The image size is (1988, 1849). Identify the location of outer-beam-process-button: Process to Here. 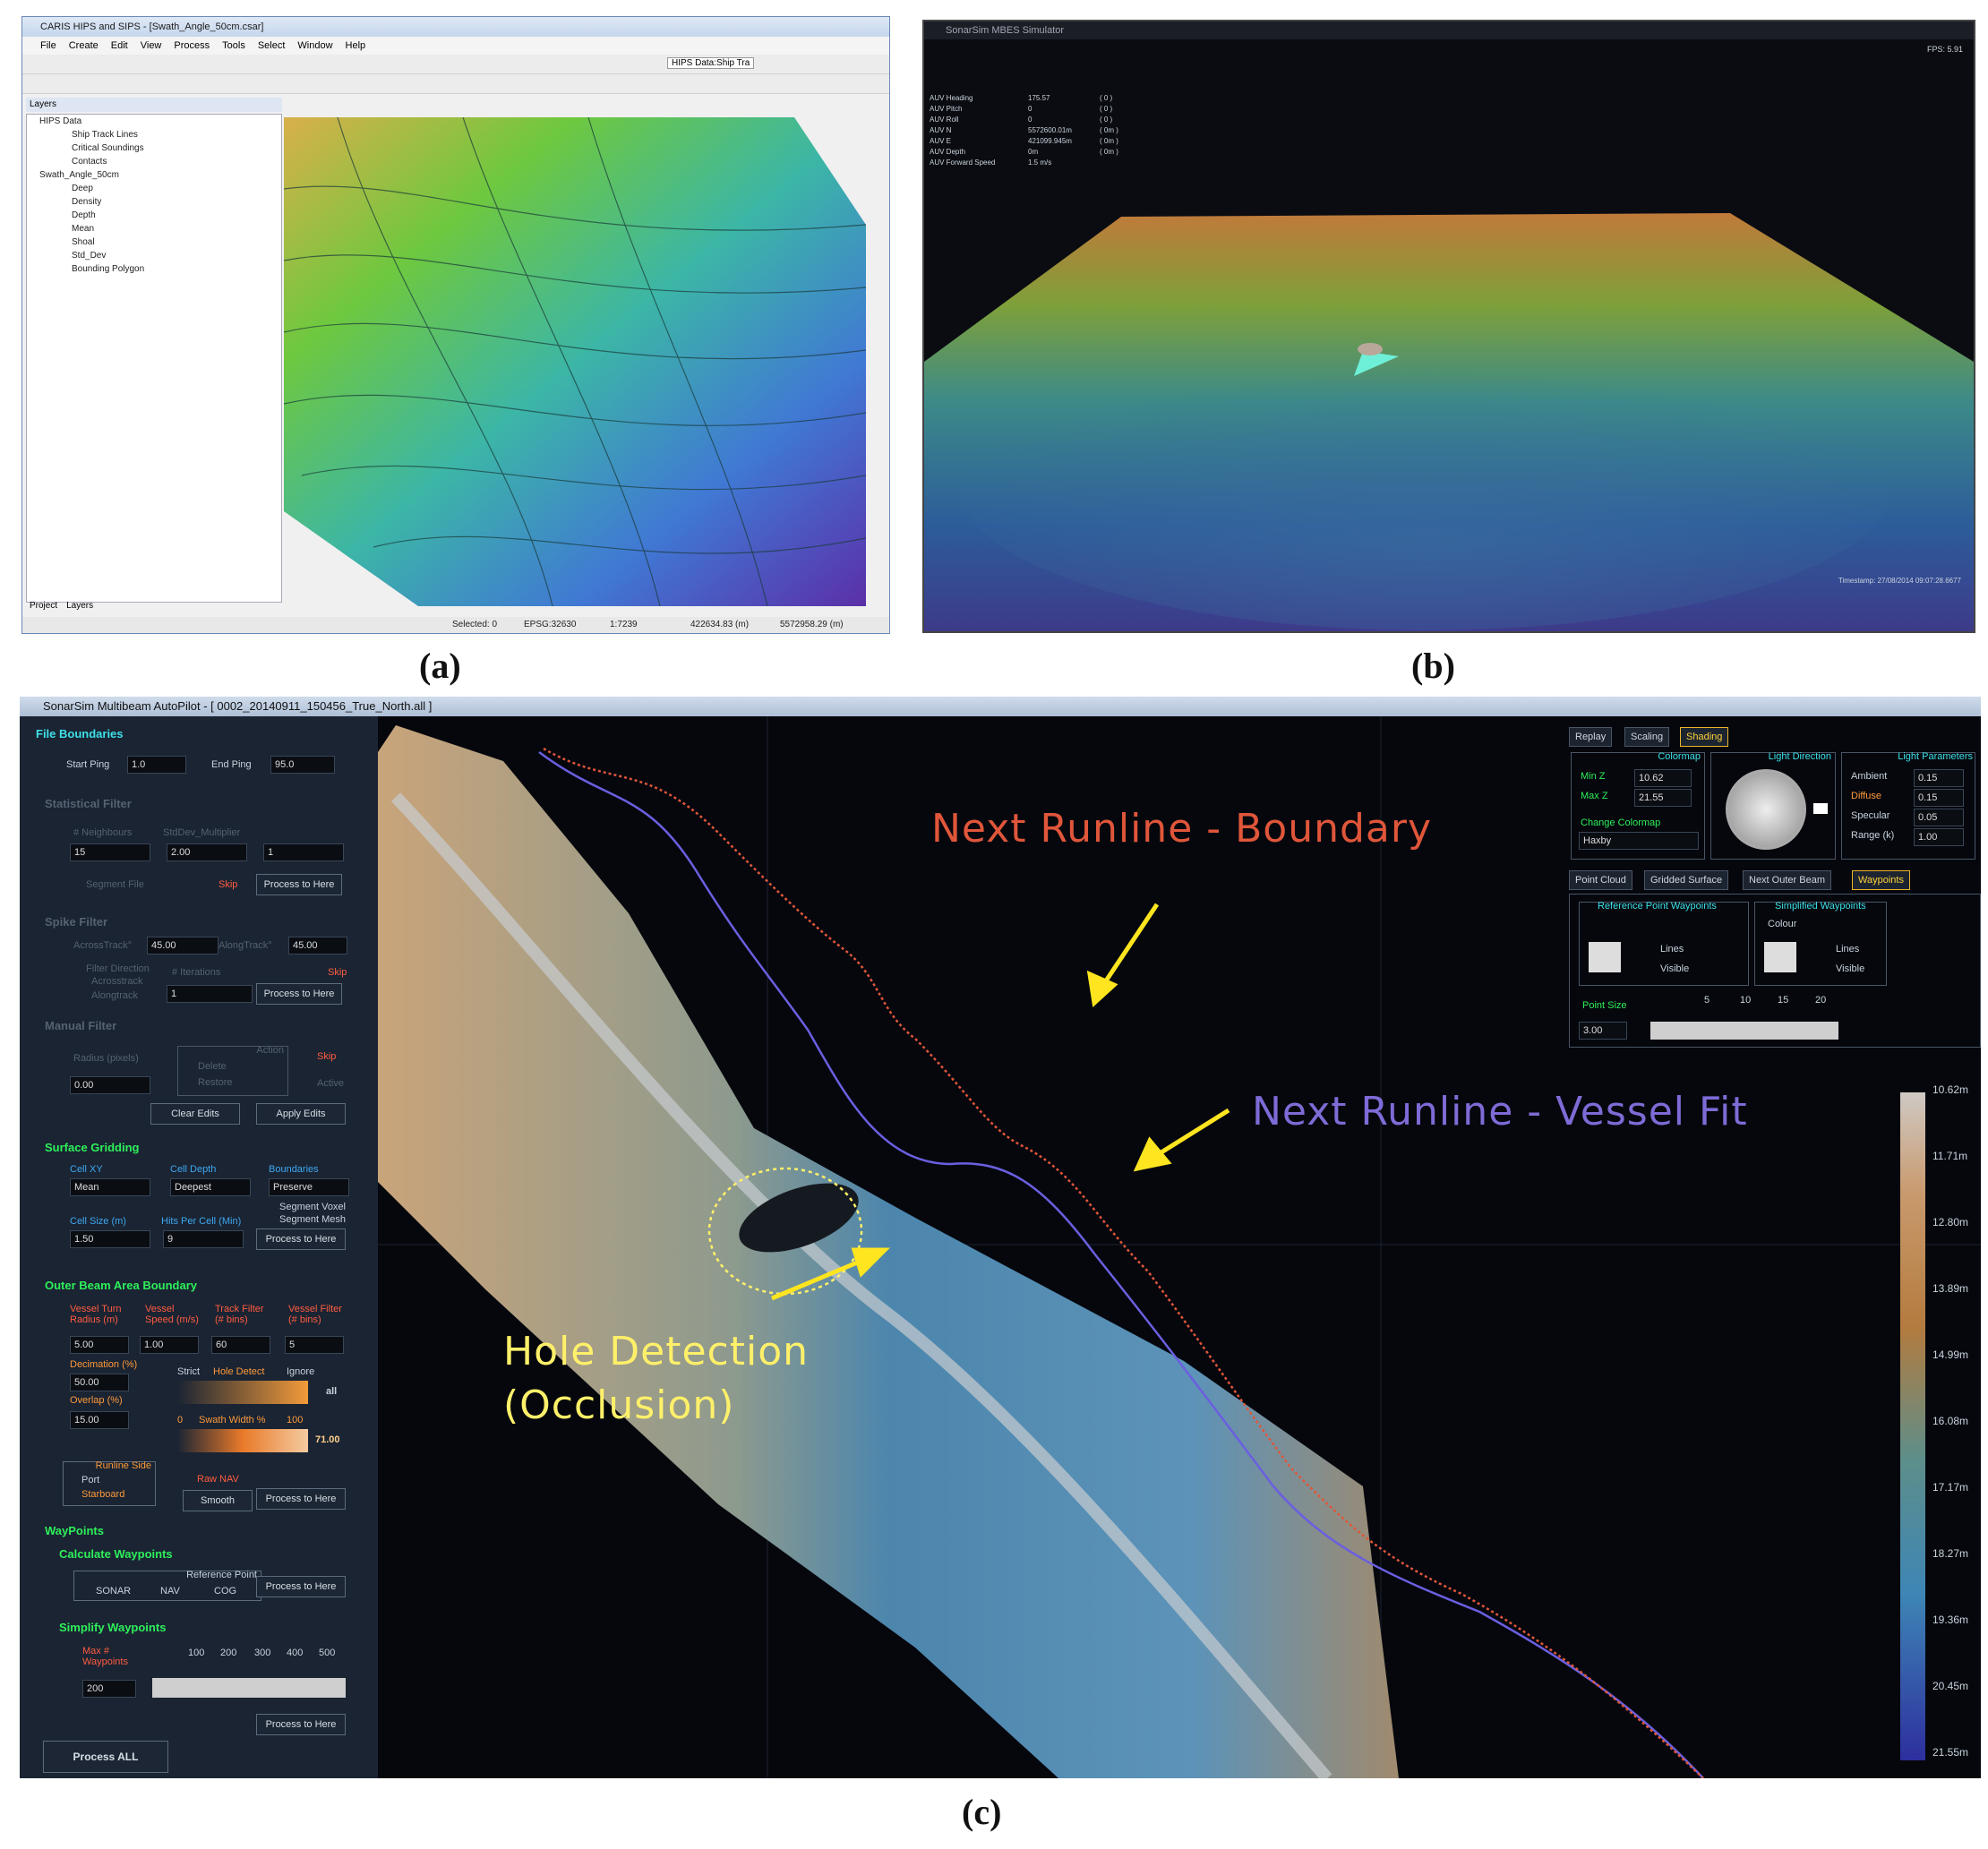
(301, 1499).